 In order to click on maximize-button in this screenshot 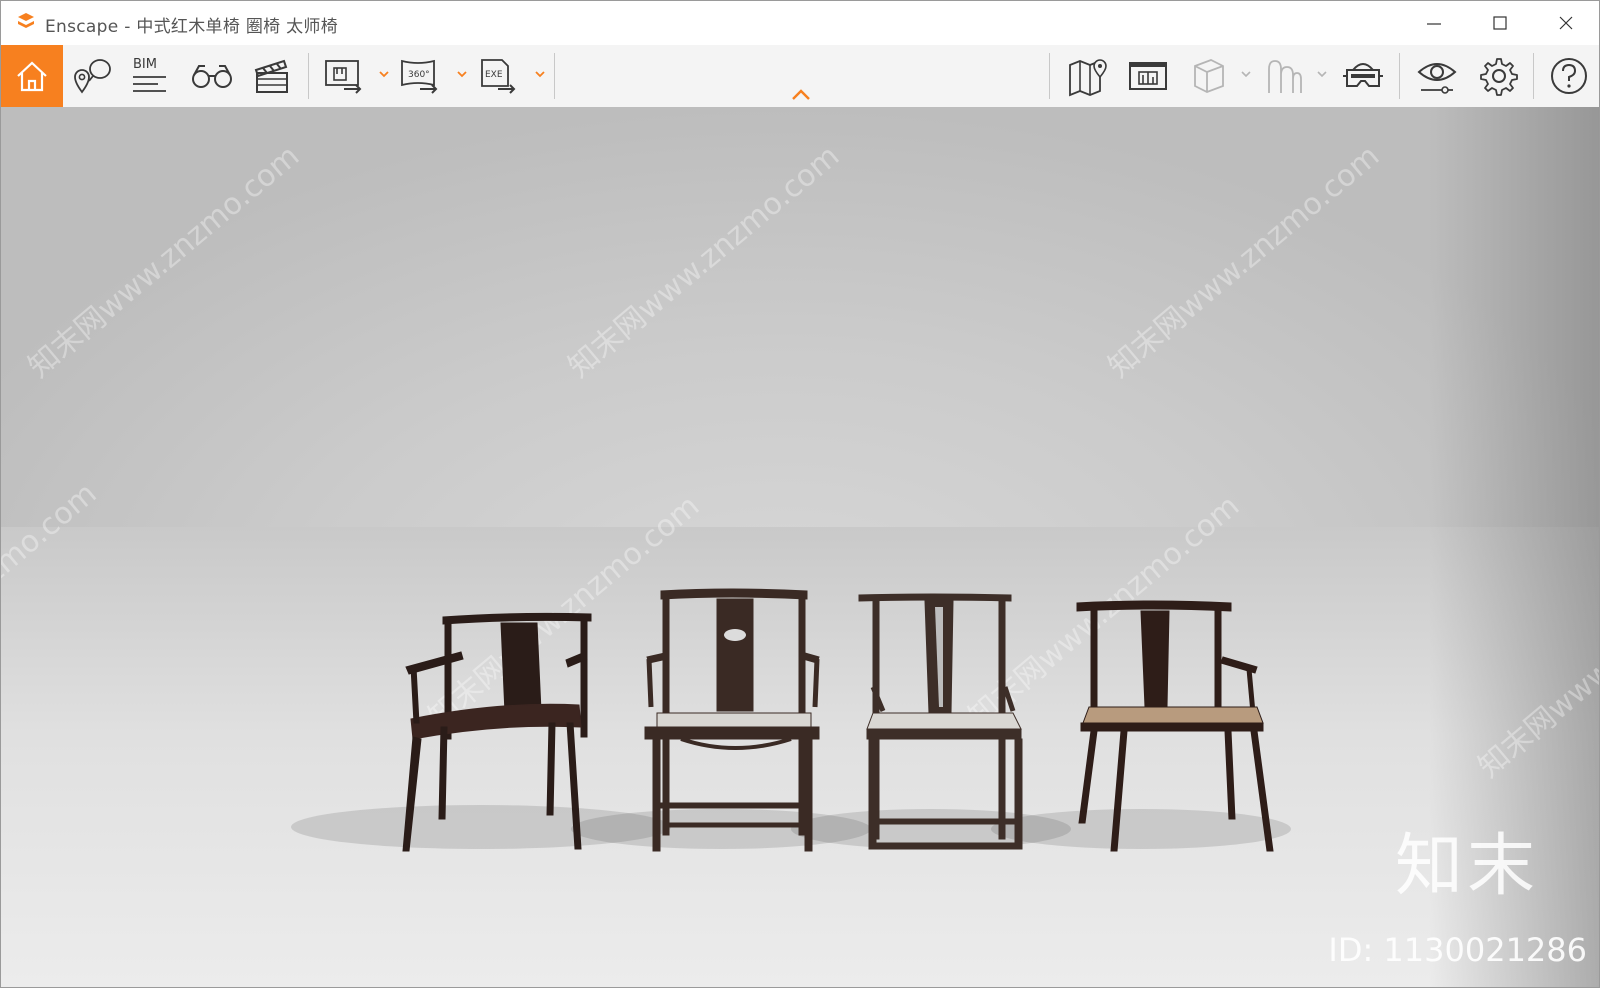, I will do `click(1500, 23)`.